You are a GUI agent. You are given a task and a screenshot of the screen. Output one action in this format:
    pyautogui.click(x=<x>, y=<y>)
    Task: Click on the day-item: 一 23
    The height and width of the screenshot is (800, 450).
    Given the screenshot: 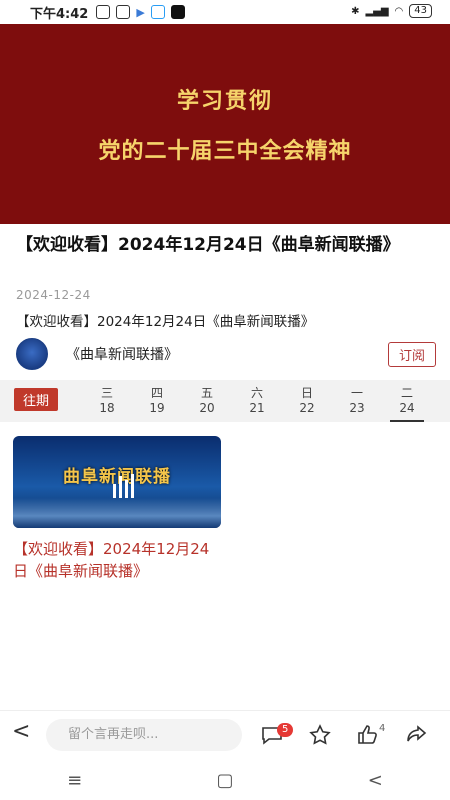 What is the action you would take?
    pyautogui.click(x=357, y=401)
    